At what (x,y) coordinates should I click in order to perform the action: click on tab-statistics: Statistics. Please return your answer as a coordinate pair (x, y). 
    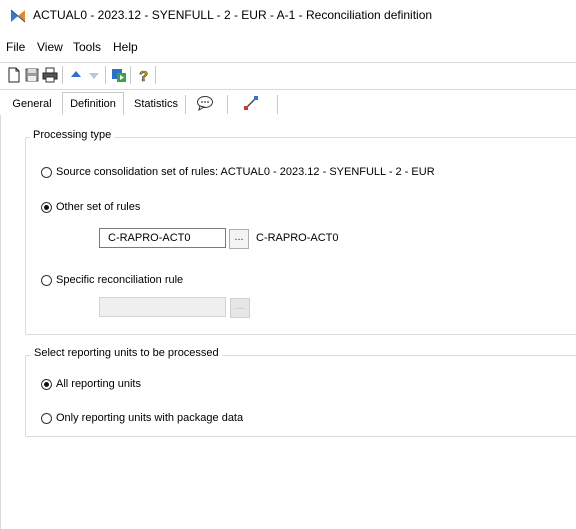
    Looking at the image, I should click on (156, 104).